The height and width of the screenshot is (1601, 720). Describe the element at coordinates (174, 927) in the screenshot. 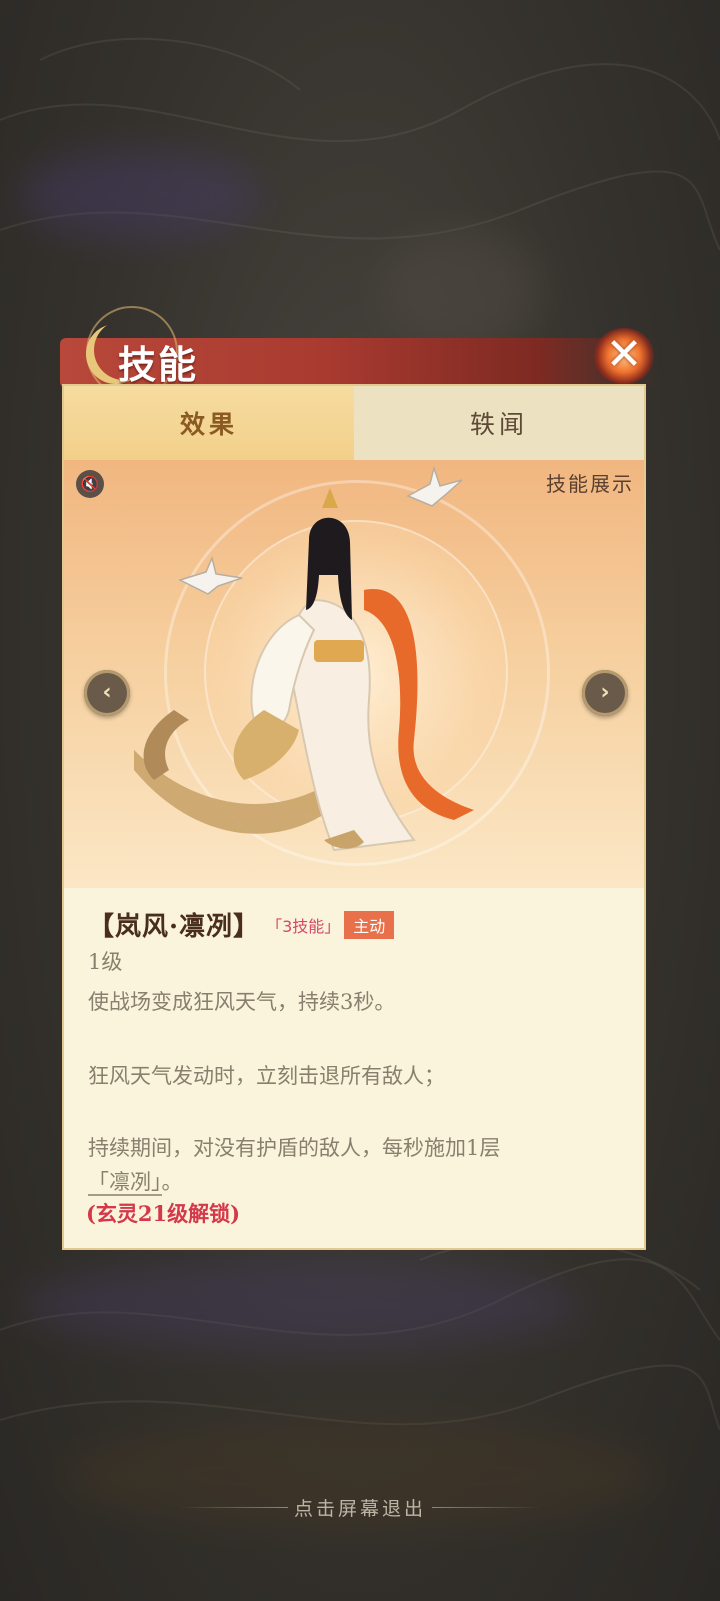

I see `skill-name: 【岚风·凛冽】` at that location.